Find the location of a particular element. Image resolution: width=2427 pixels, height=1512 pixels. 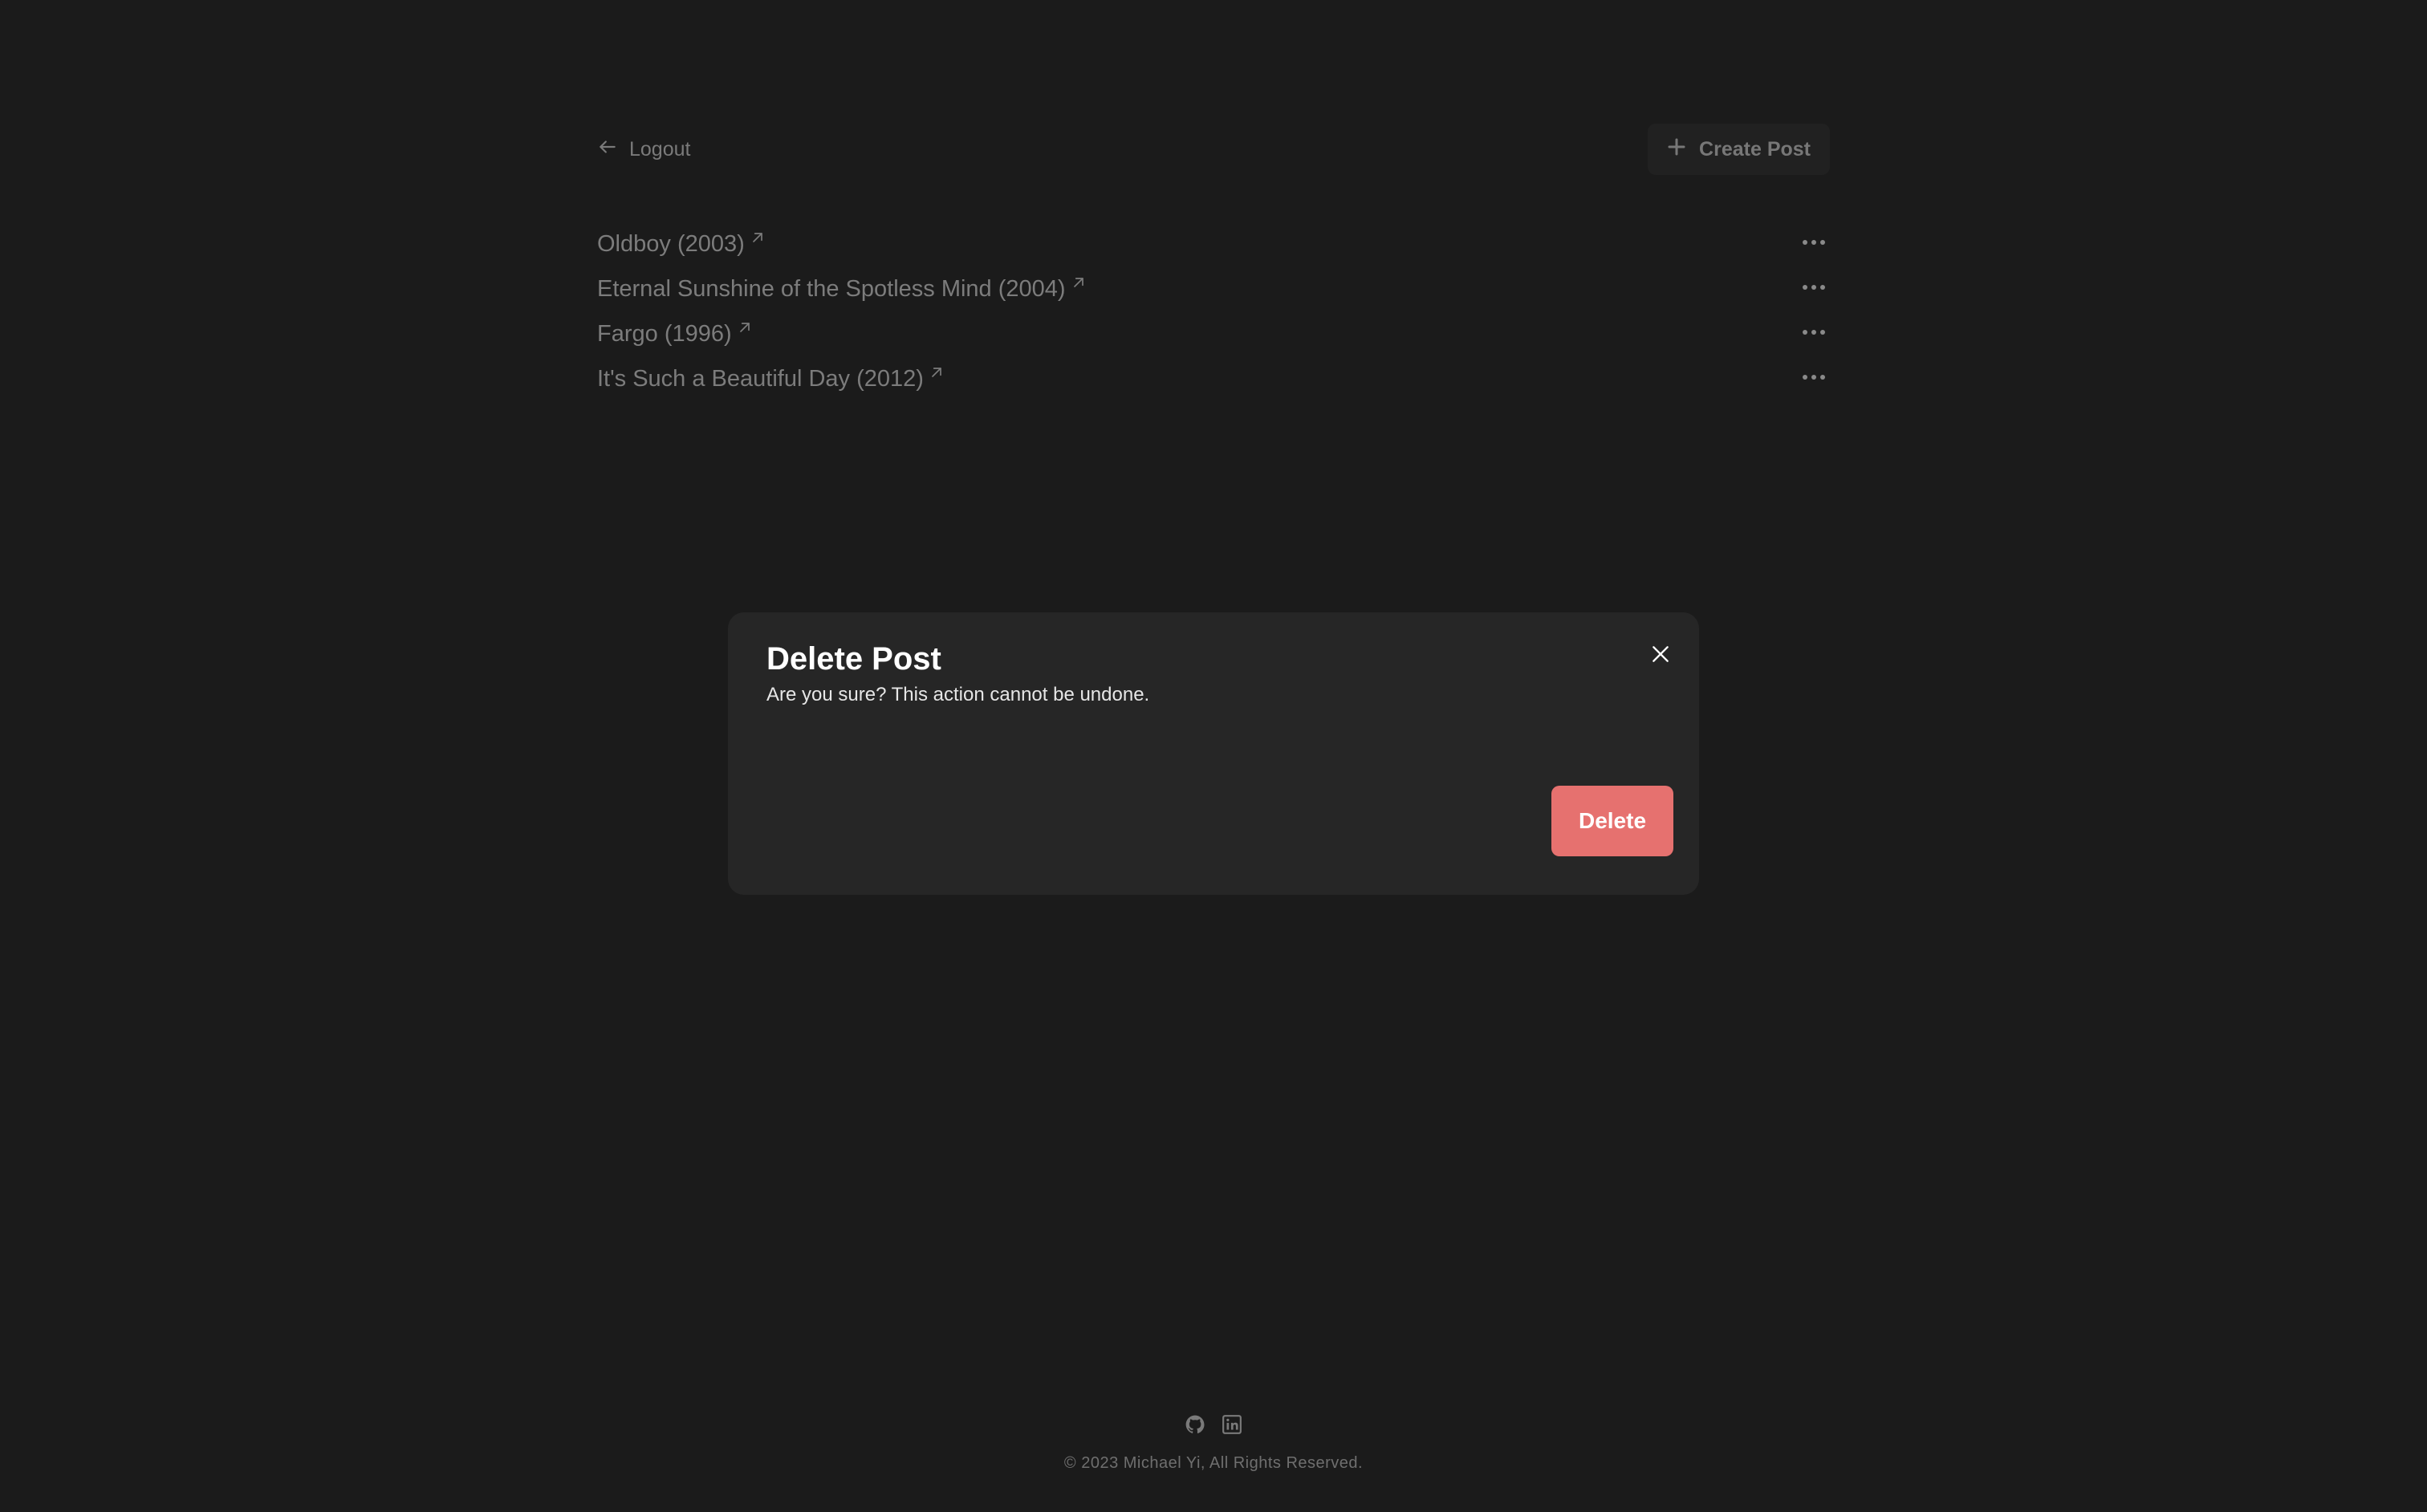

post-link: It's Such a Beautiful Day (2012) is located at coordinates (771, 379).